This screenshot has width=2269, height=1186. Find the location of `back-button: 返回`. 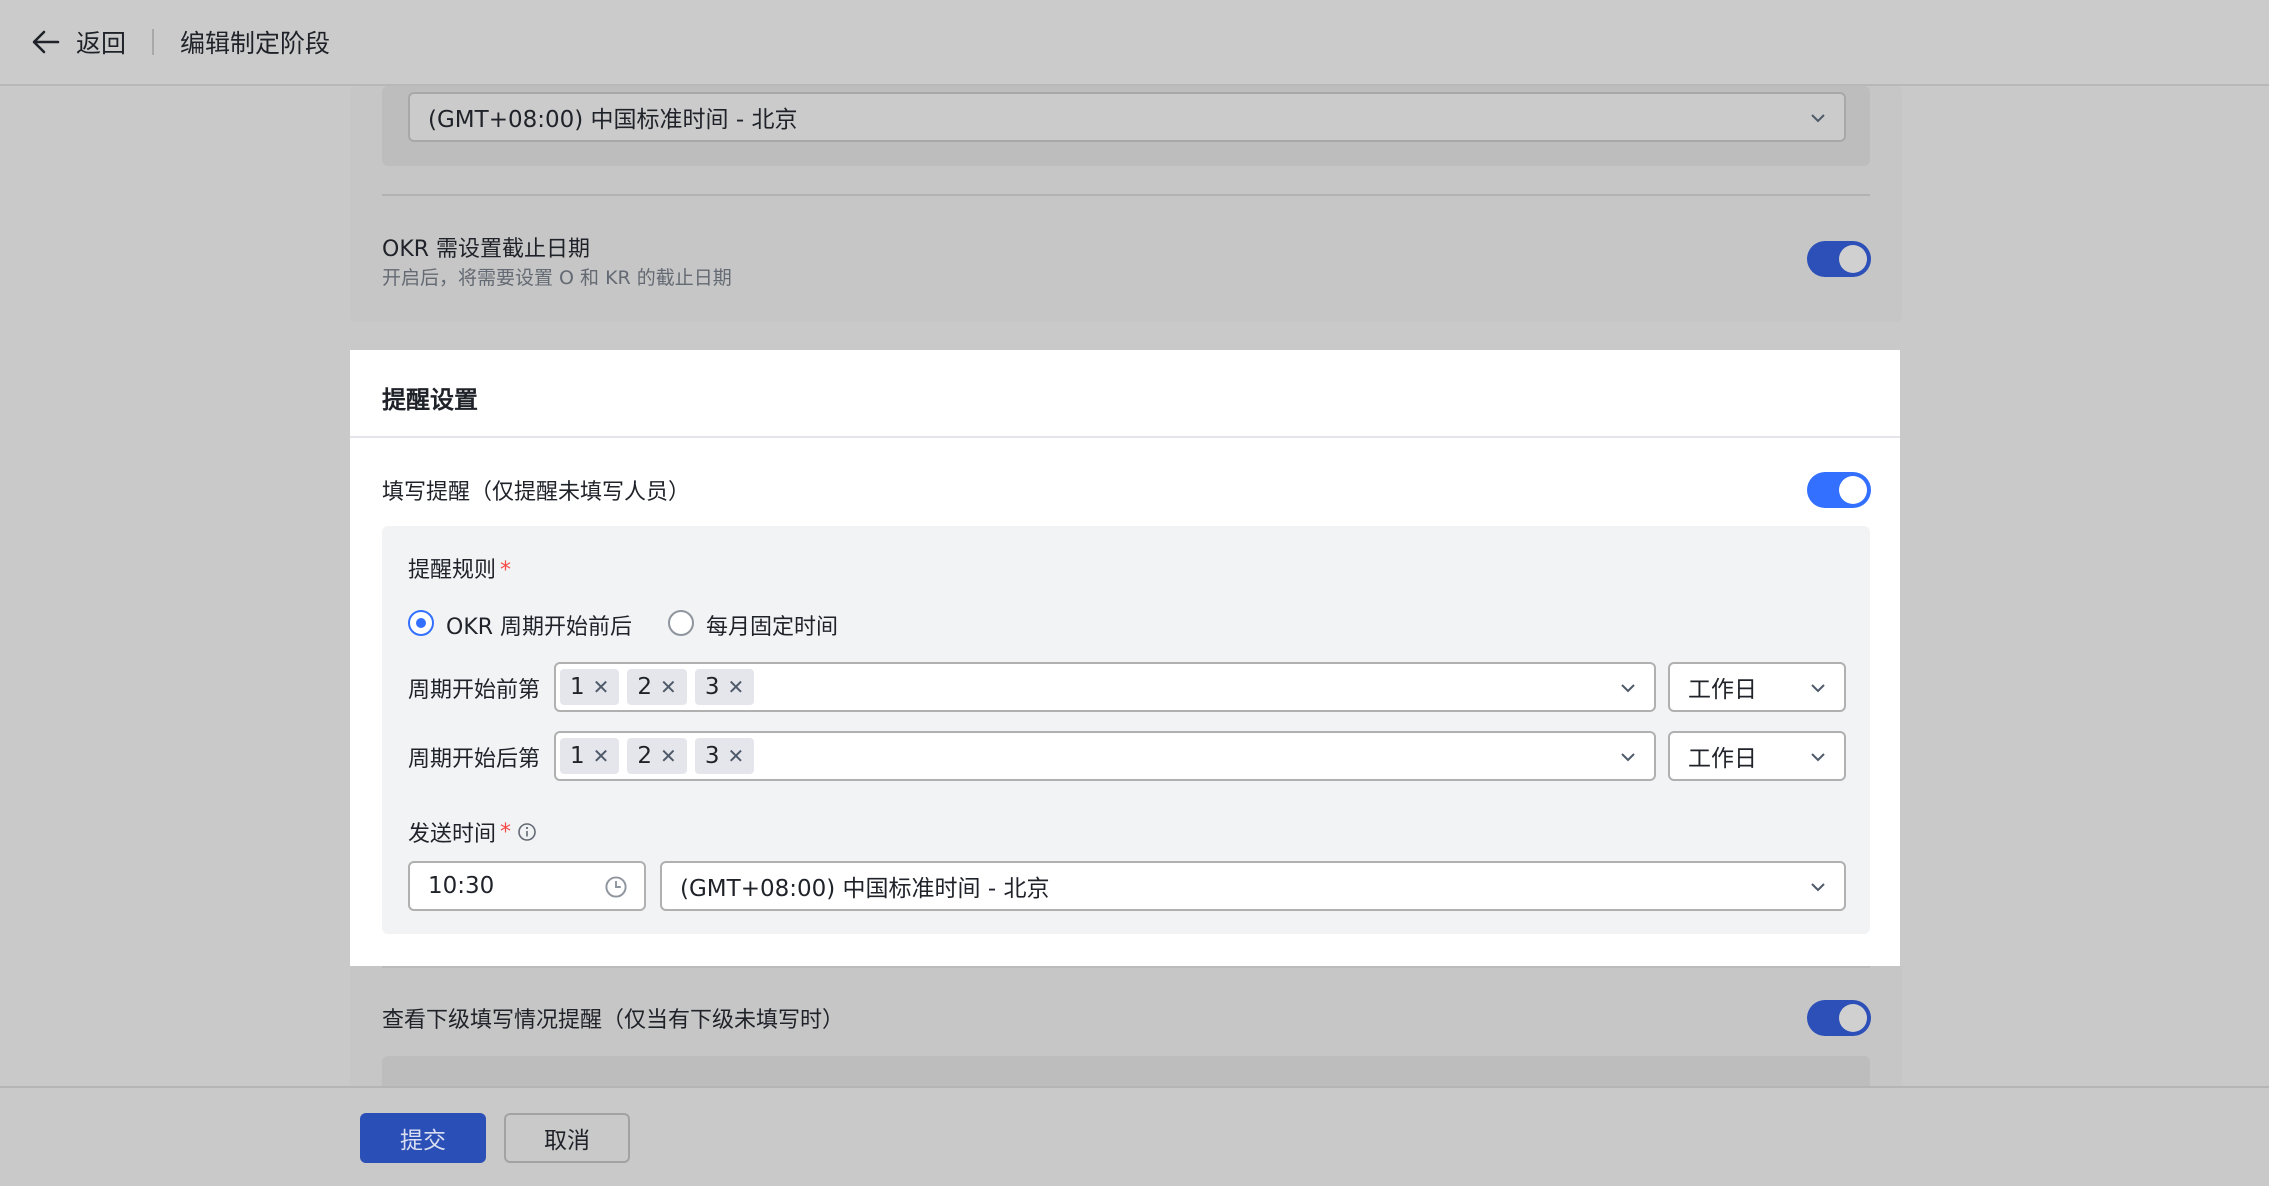

back-button: 返回 is located at coordinates (78, 42).